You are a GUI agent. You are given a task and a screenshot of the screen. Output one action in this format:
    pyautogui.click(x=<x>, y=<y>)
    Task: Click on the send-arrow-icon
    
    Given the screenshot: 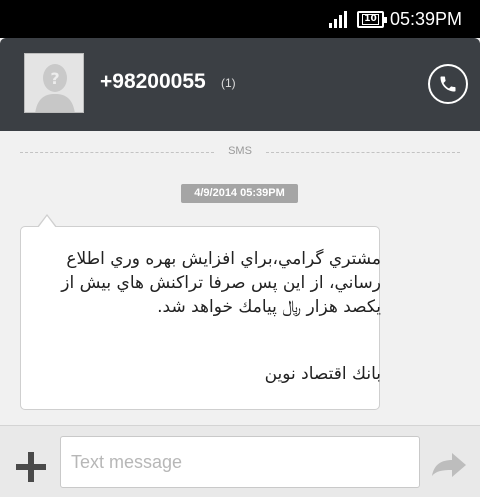 What is the action you would take?
    pyautogui.click(x=449, y=465)
    